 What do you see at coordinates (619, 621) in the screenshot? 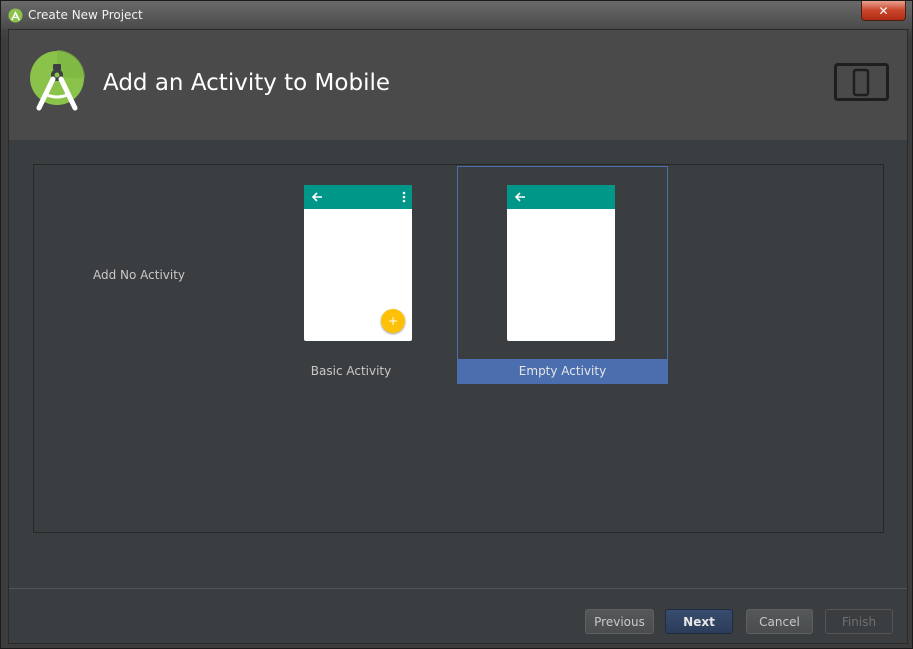
I see `previous-button: Previous` at bounding box center [619, 621].